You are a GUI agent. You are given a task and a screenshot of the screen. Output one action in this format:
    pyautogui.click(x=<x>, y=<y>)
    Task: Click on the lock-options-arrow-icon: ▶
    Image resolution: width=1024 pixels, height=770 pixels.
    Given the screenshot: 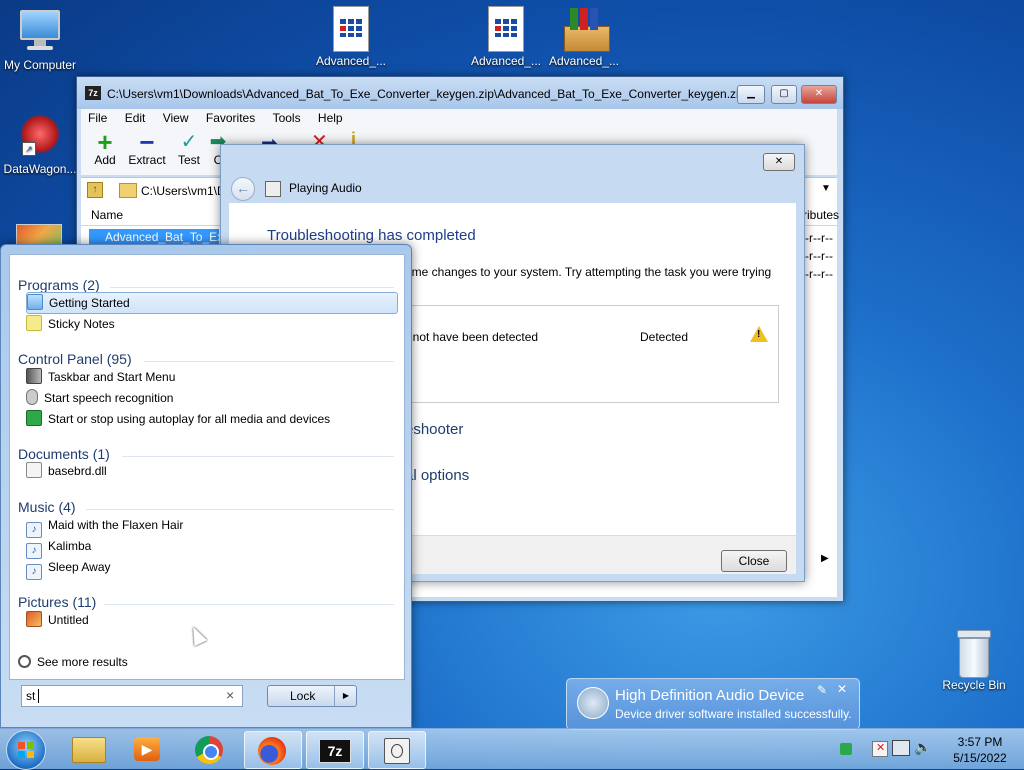 What is the action you would take?
    pyautogui.click(x=345, y=696)
    